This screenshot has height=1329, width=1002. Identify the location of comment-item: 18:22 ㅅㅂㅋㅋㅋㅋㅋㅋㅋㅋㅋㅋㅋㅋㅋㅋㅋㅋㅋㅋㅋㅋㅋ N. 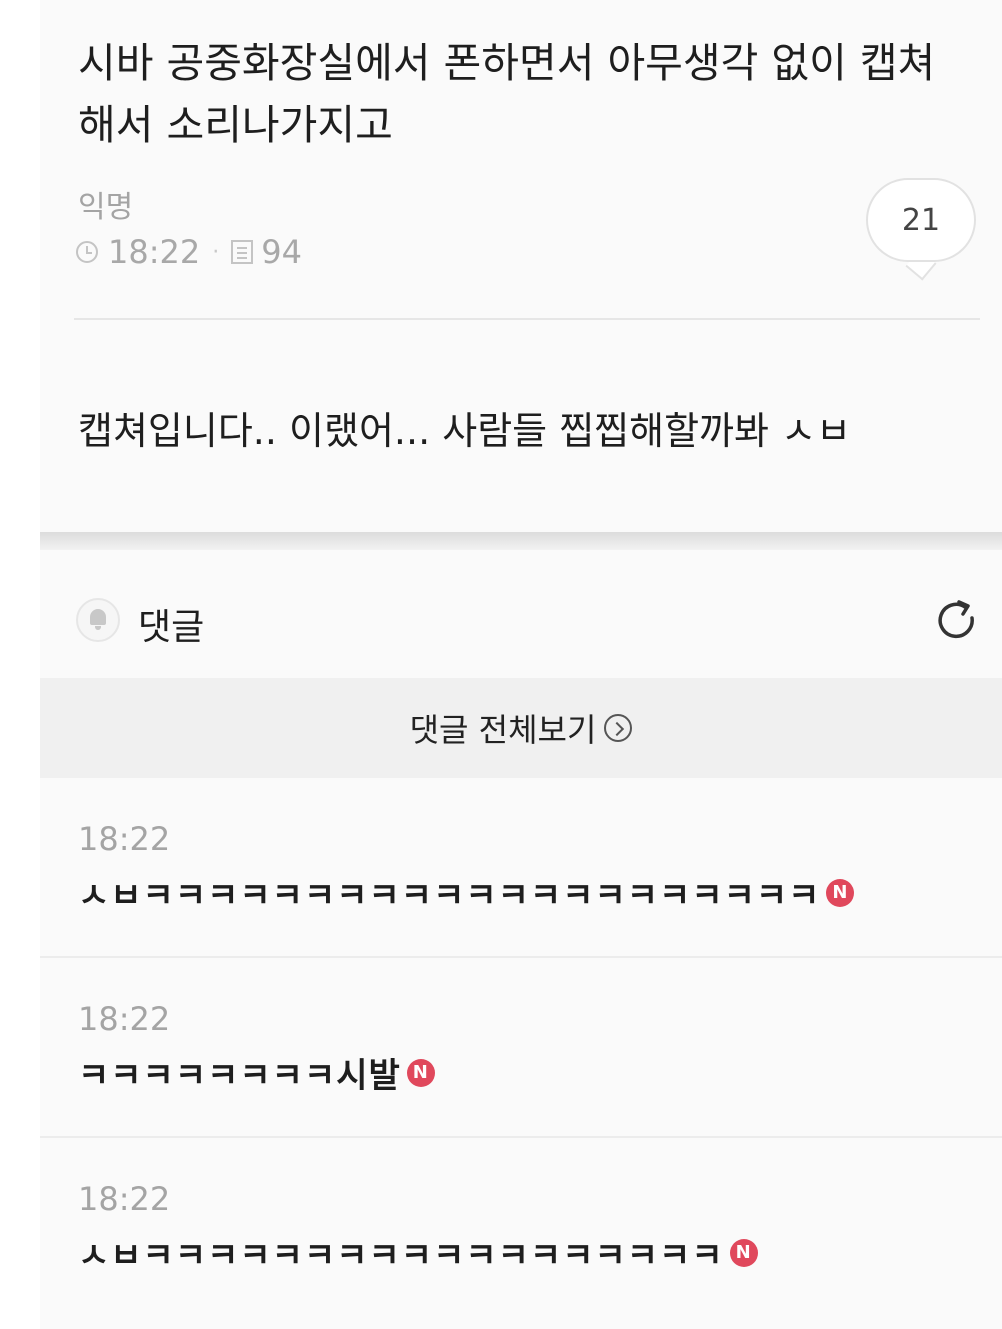
(521, 868).